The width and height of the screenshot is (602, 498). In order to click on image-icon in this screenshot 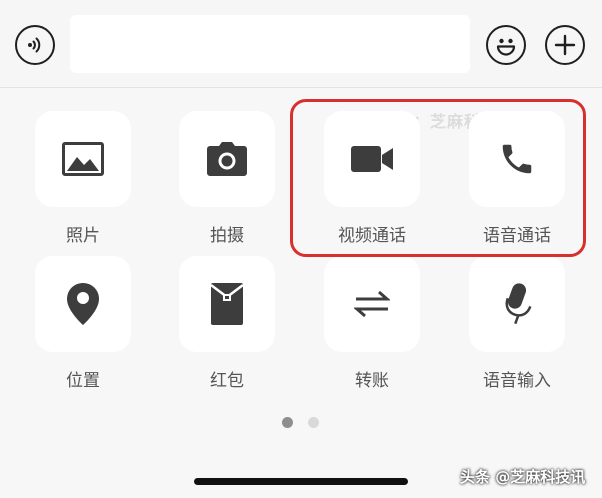, I will do `click(83, 159)`.